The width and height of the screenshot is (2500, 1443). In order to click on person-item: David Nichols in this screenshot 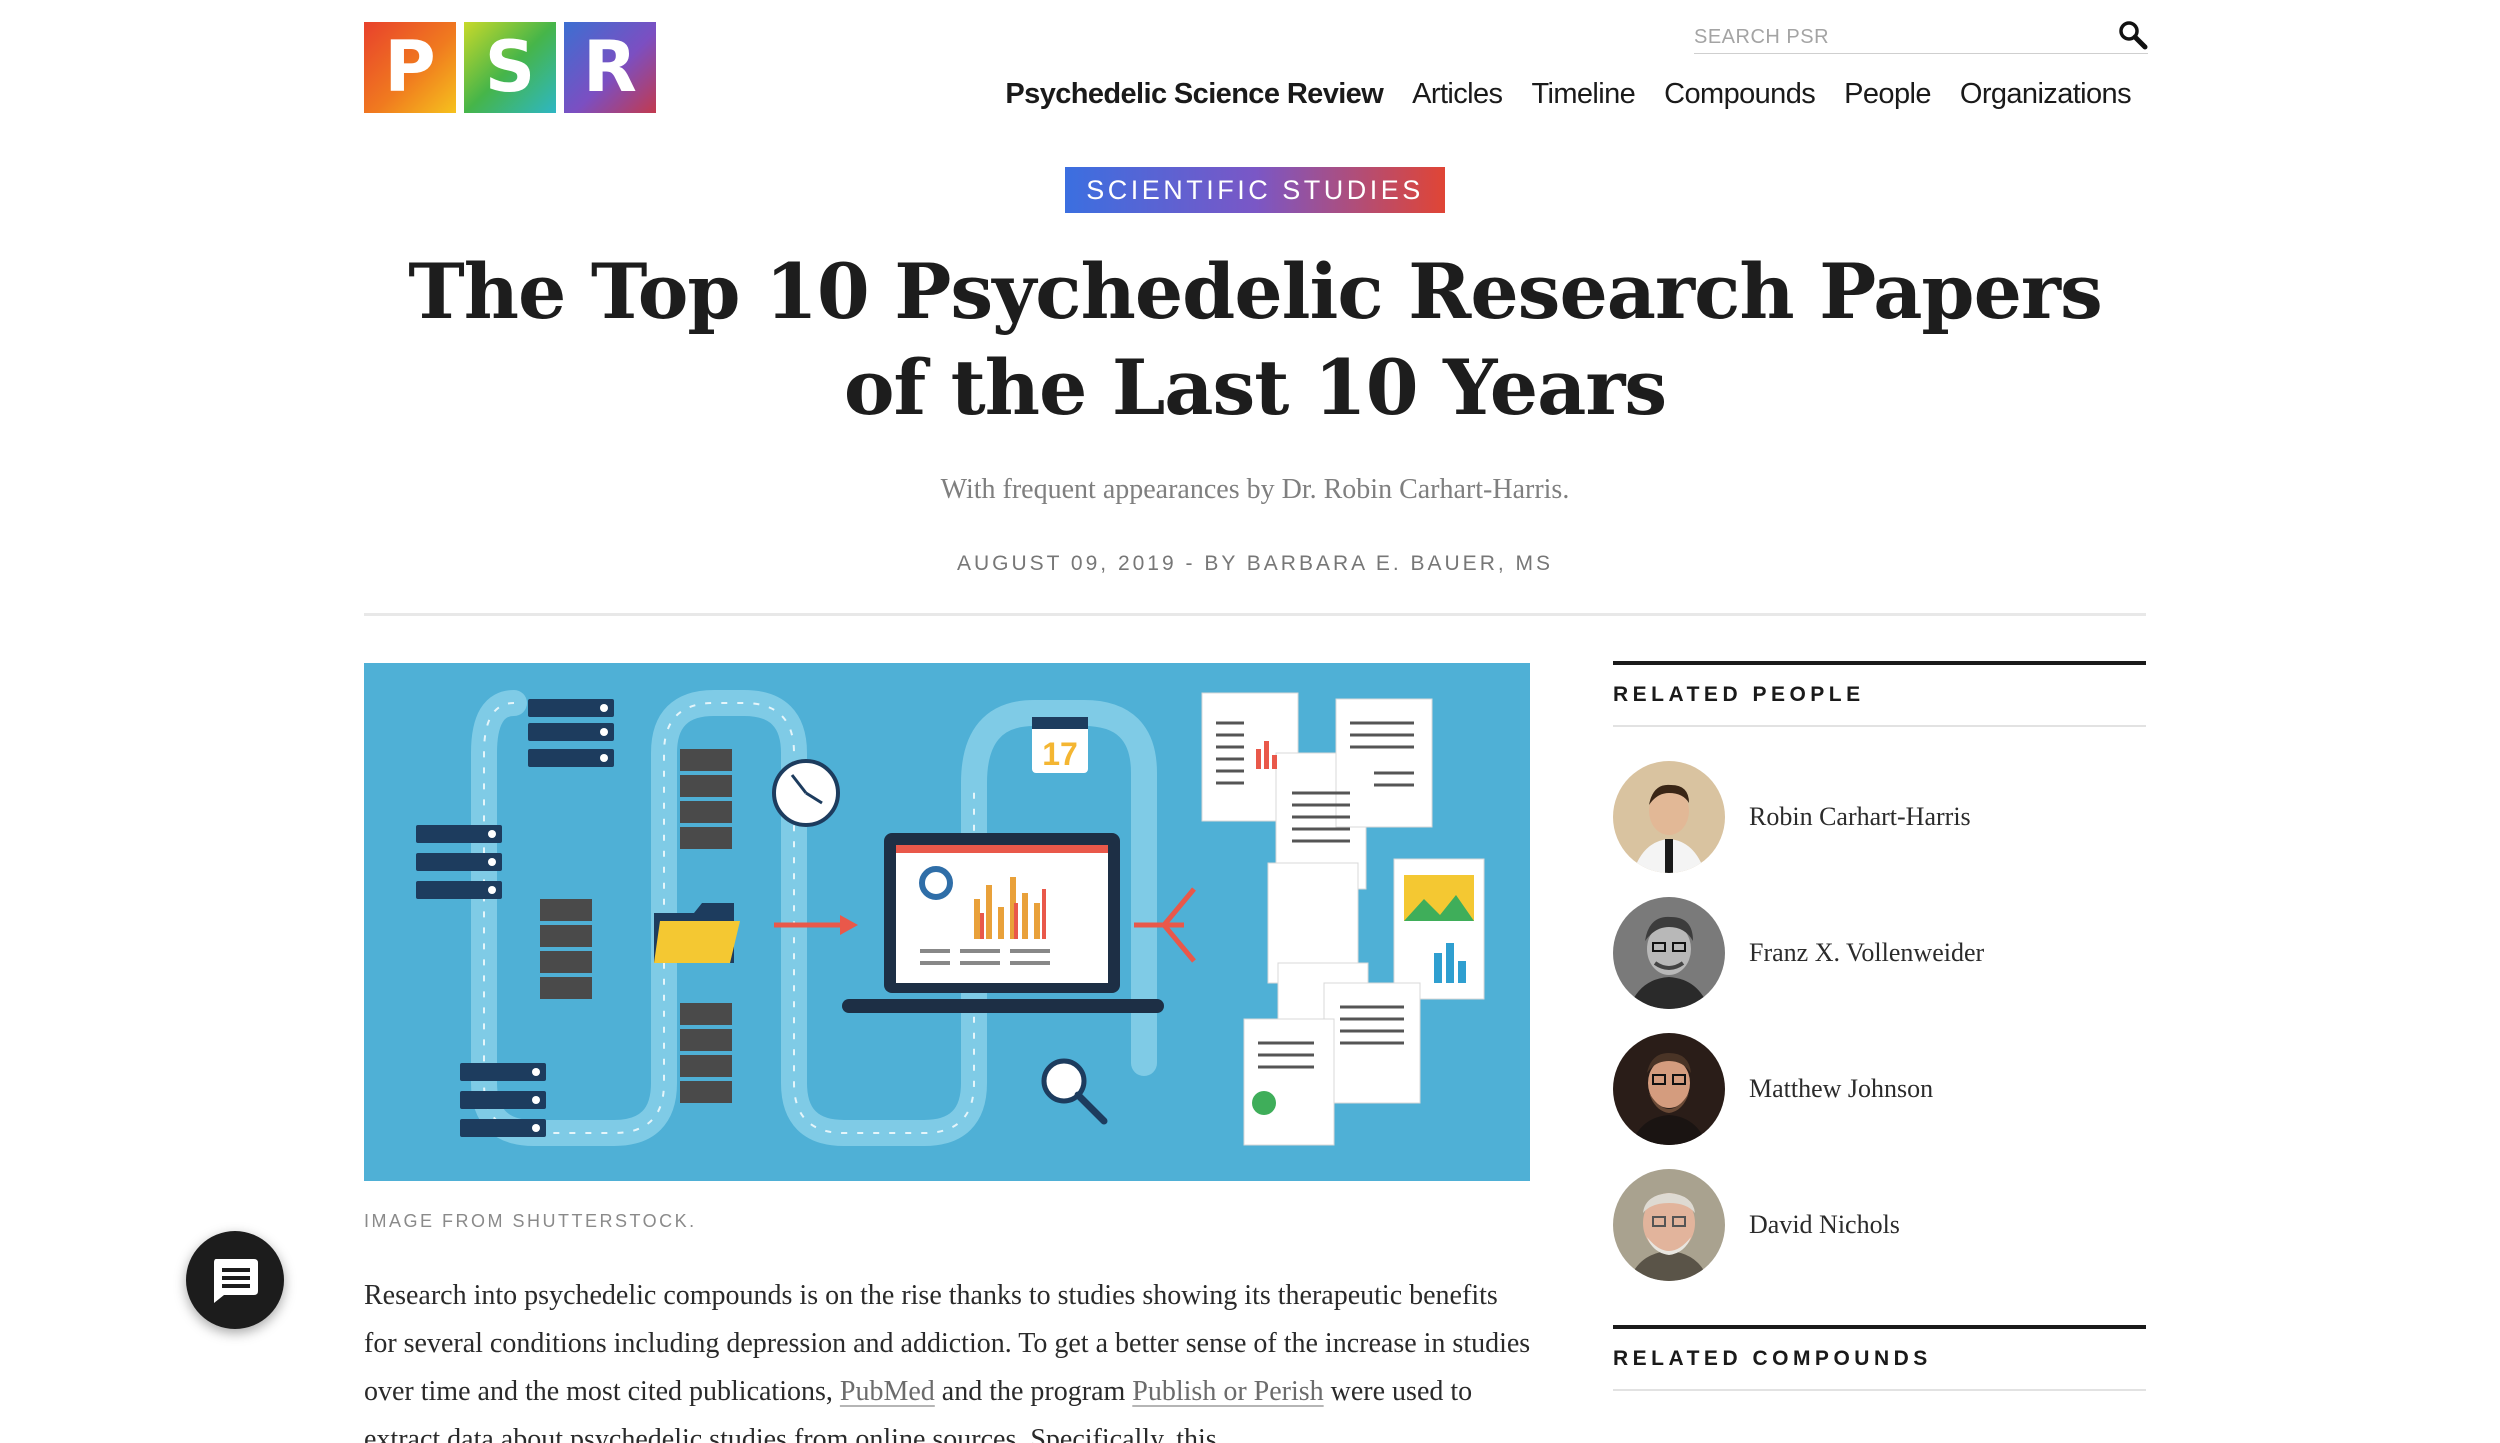, I will do `click(1879, 1225)`.